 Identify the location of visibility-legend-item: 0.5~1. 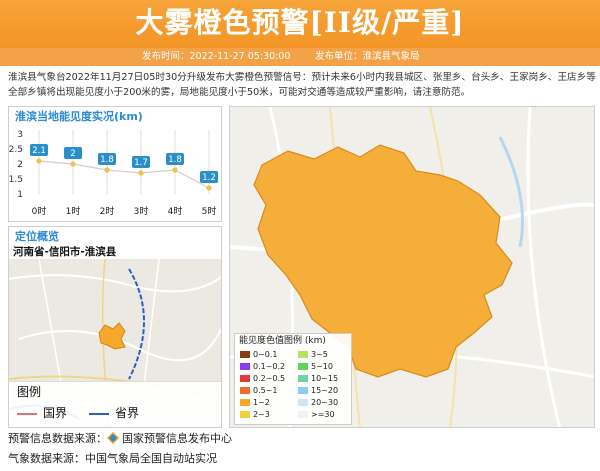
(259, 390).